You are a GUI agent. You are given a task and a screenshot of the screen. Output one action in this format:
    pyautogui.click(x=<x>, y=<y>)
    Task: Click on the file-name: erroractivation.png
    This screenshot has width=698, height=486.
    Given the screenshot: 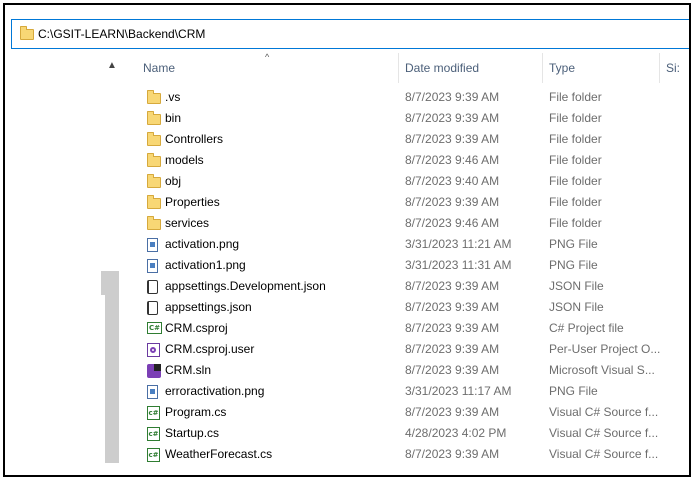 What is the action you would take?
    pyautogui.click(x=215, y=391)
    